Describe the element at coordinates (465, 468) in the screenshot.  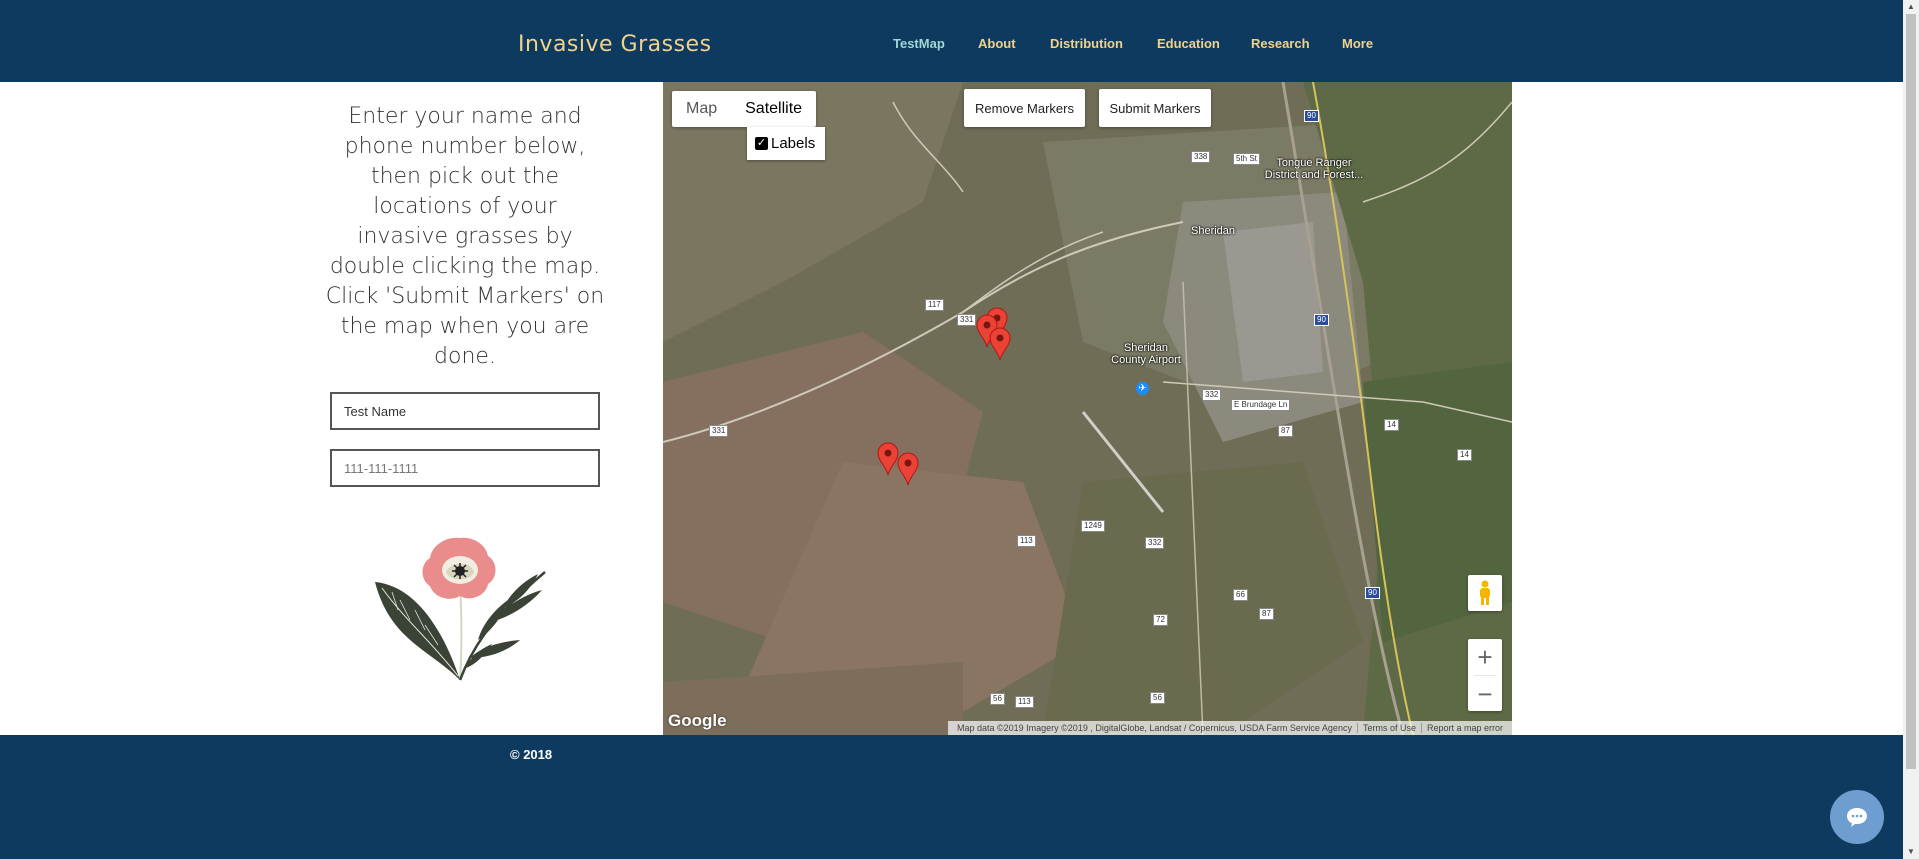
I see `phone-field: 111-111-1111` at that location.